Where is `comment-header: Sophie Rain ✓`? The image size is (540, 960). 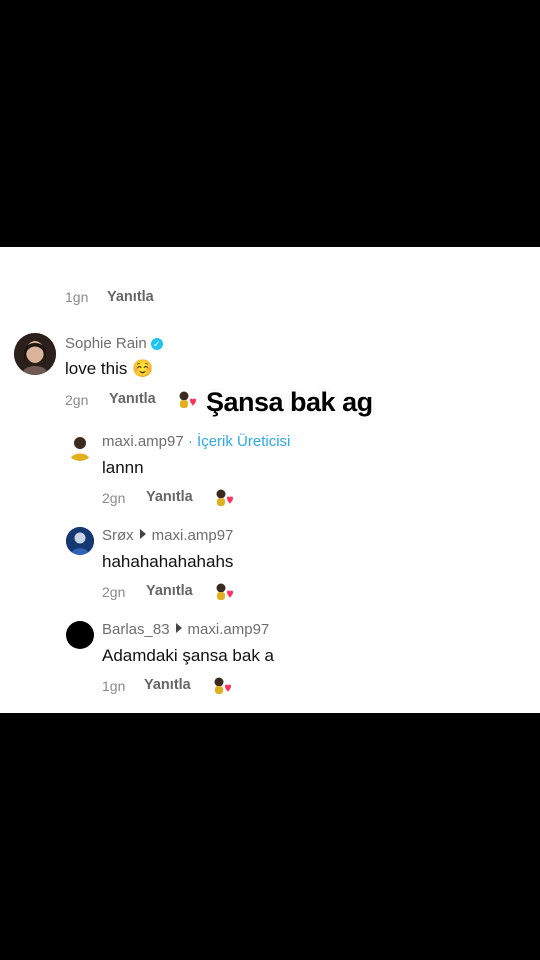 comment-header: Sophie Rain ✓ is located at coordinates (114, 343).